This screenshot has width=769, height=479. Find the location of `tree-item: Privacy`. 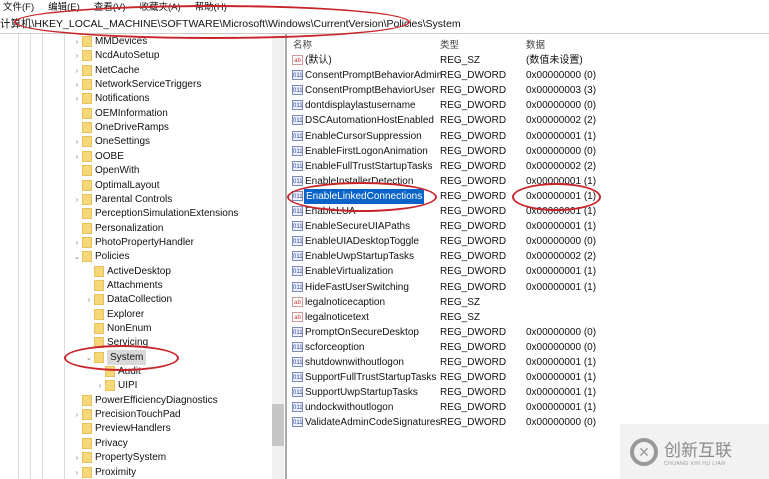

tree-item: Privacy is located at coordinates (100, 443).